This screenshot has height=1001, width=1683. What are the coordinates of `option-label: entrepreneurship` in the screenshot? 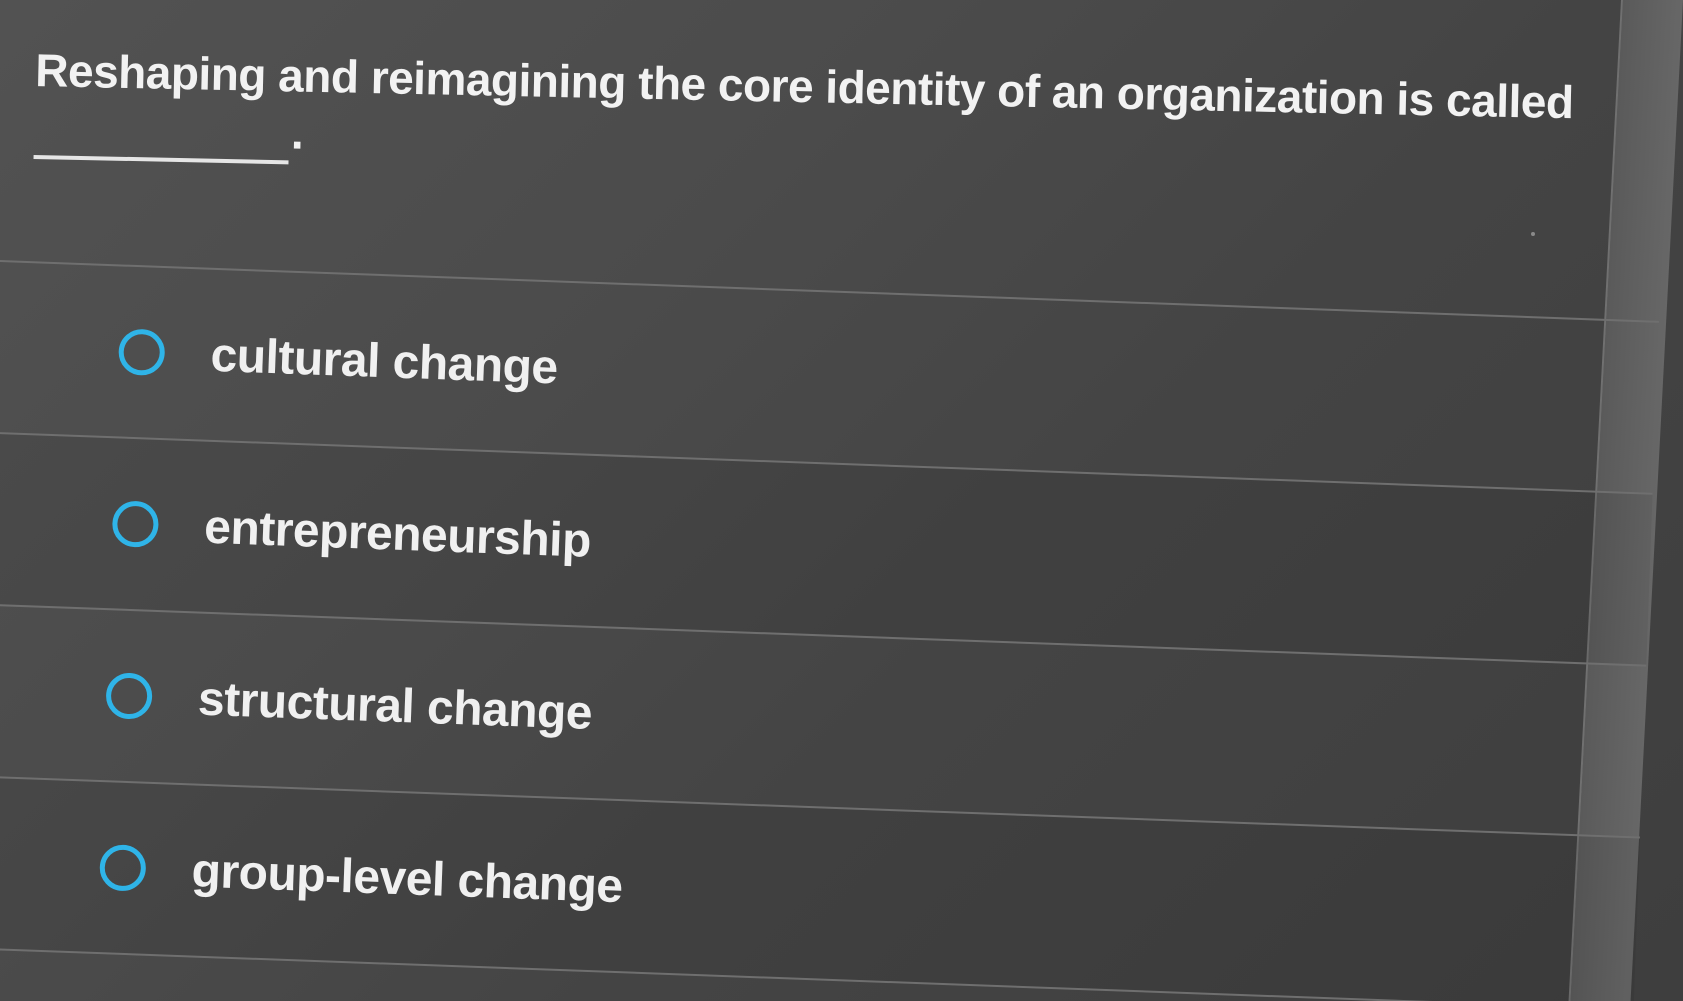 It's located at (397, 534).